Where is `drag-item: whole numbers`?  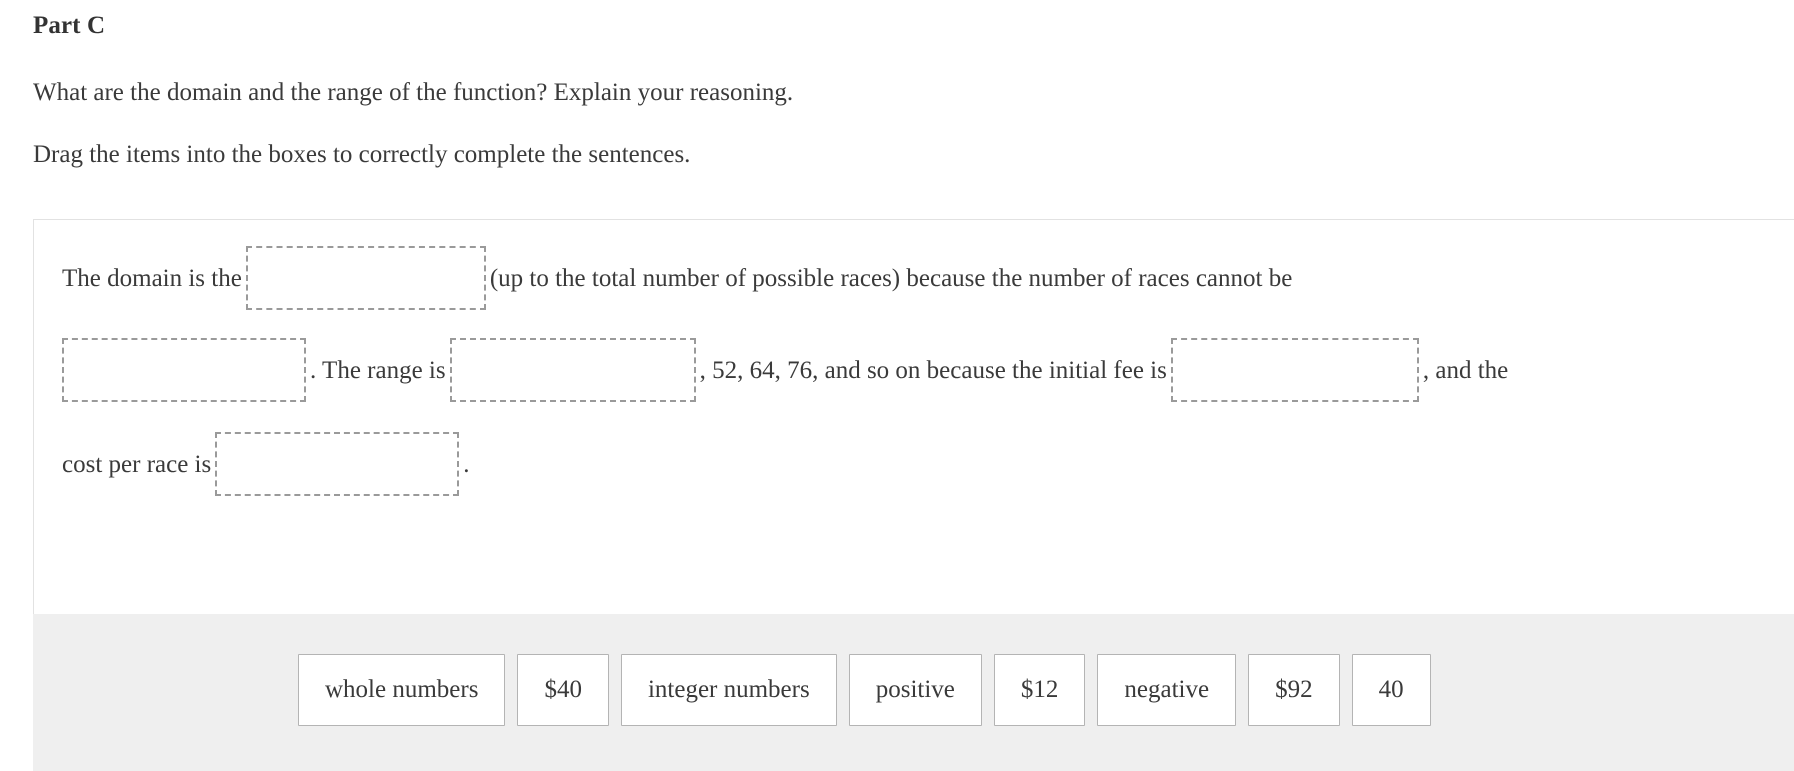 drag-item: whole numbers is located at coordinates (402, 690).